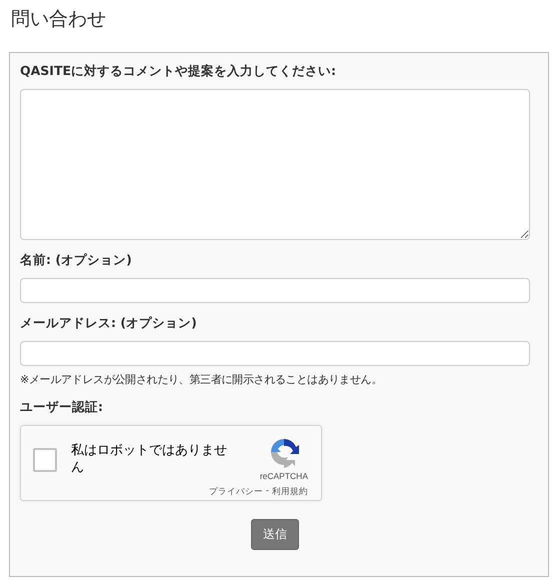 The width and height of the screenshot is (558, 584). I want to click on field-label: 名前: (オプション), so click(76, 260).